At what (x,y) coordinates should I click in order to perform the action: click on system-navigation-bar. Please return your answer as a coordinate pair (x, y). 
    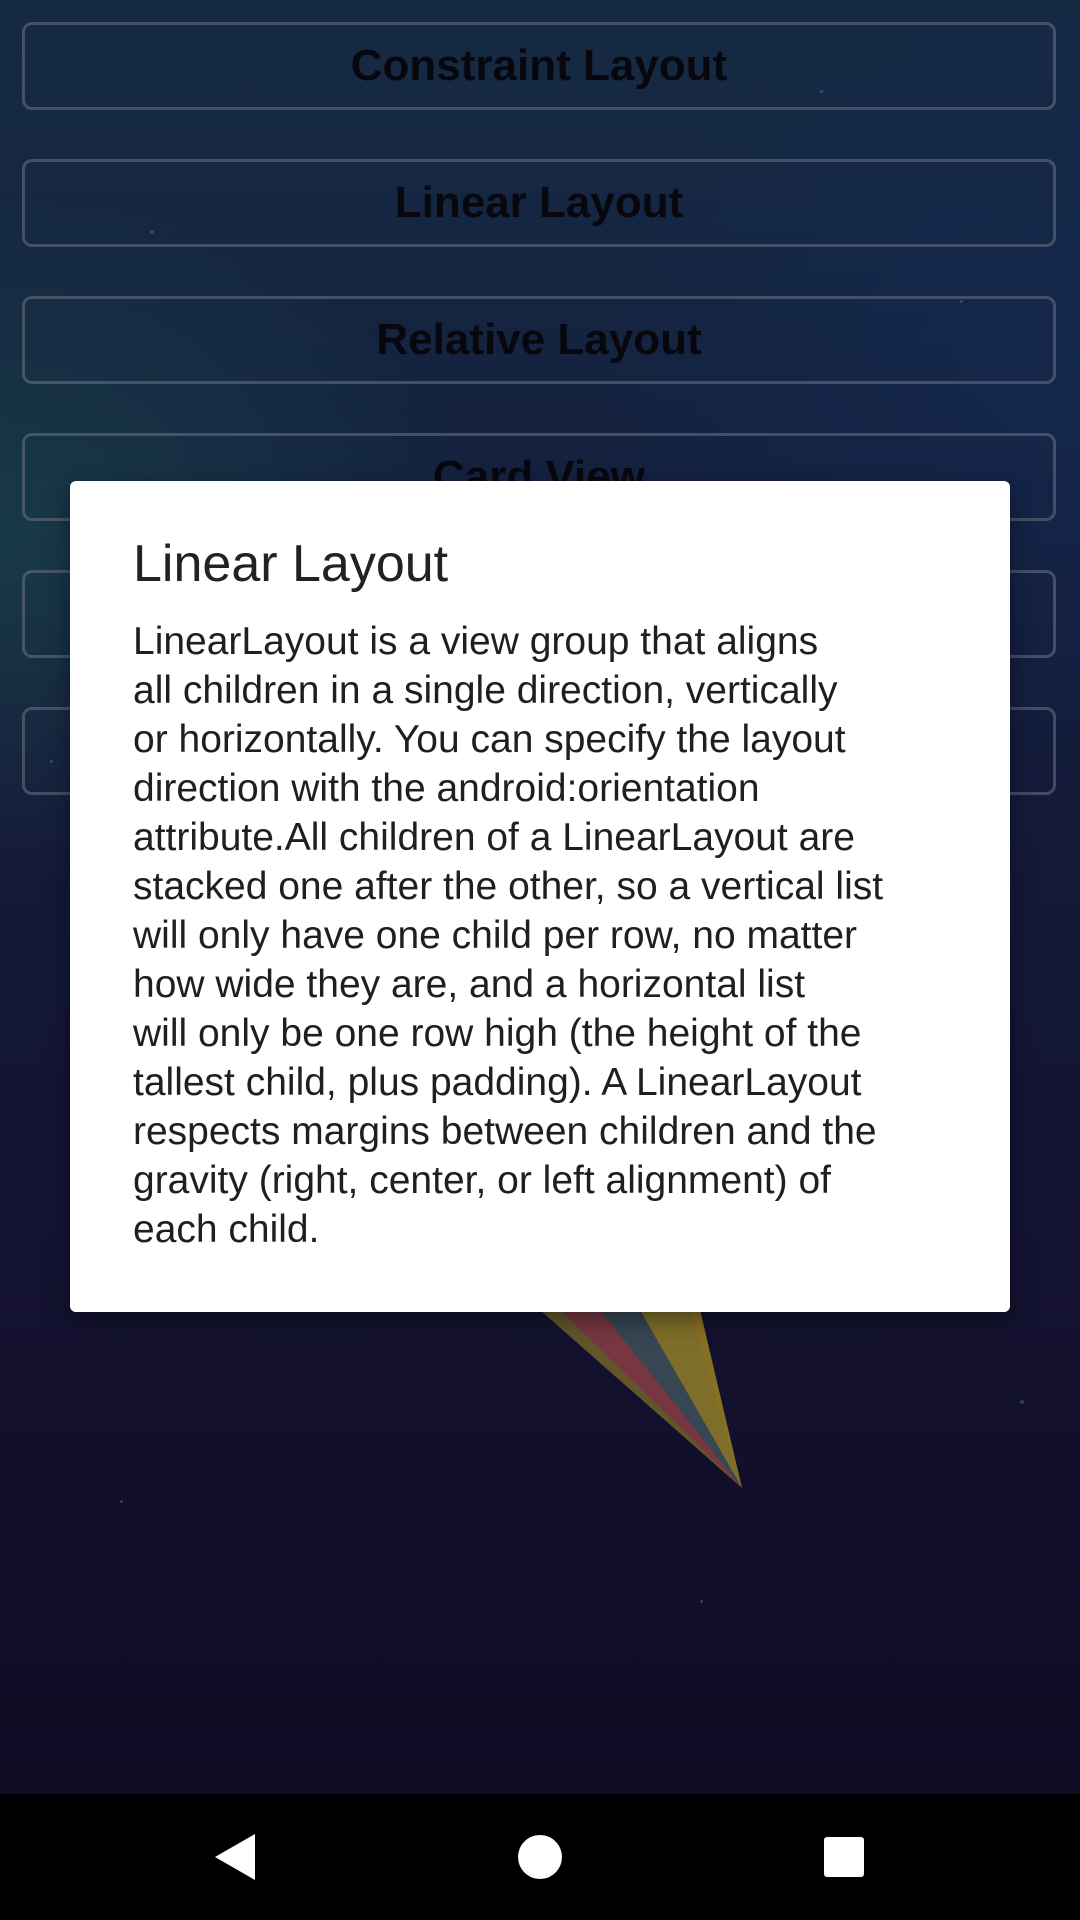
    Looking at the image, I should click on (540, 1857).